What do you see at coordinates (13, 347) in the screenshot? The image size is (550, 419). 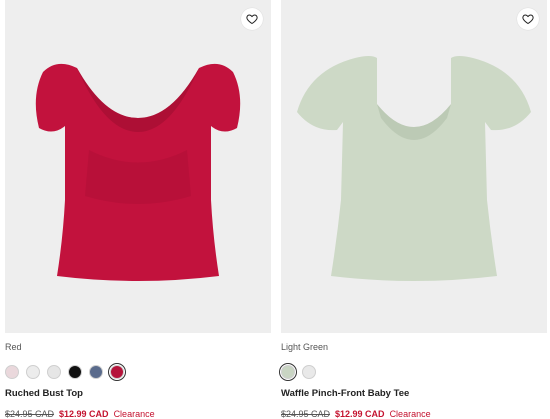 I see `selected-color-label: Red` at bounding box center [13, 347].